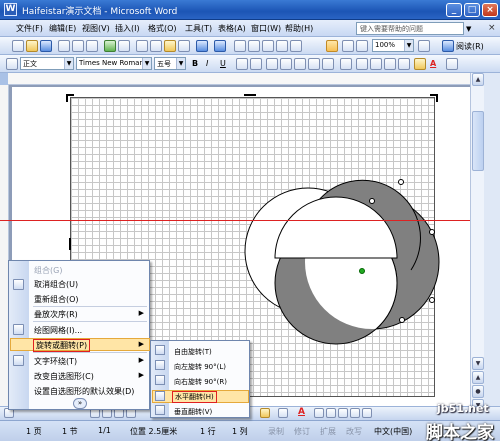 This screenshot has width=500, height=441. Describe the element at coordinates (463, 408) in the screenshot. I see `watermark-site: jb51.net` at that location.